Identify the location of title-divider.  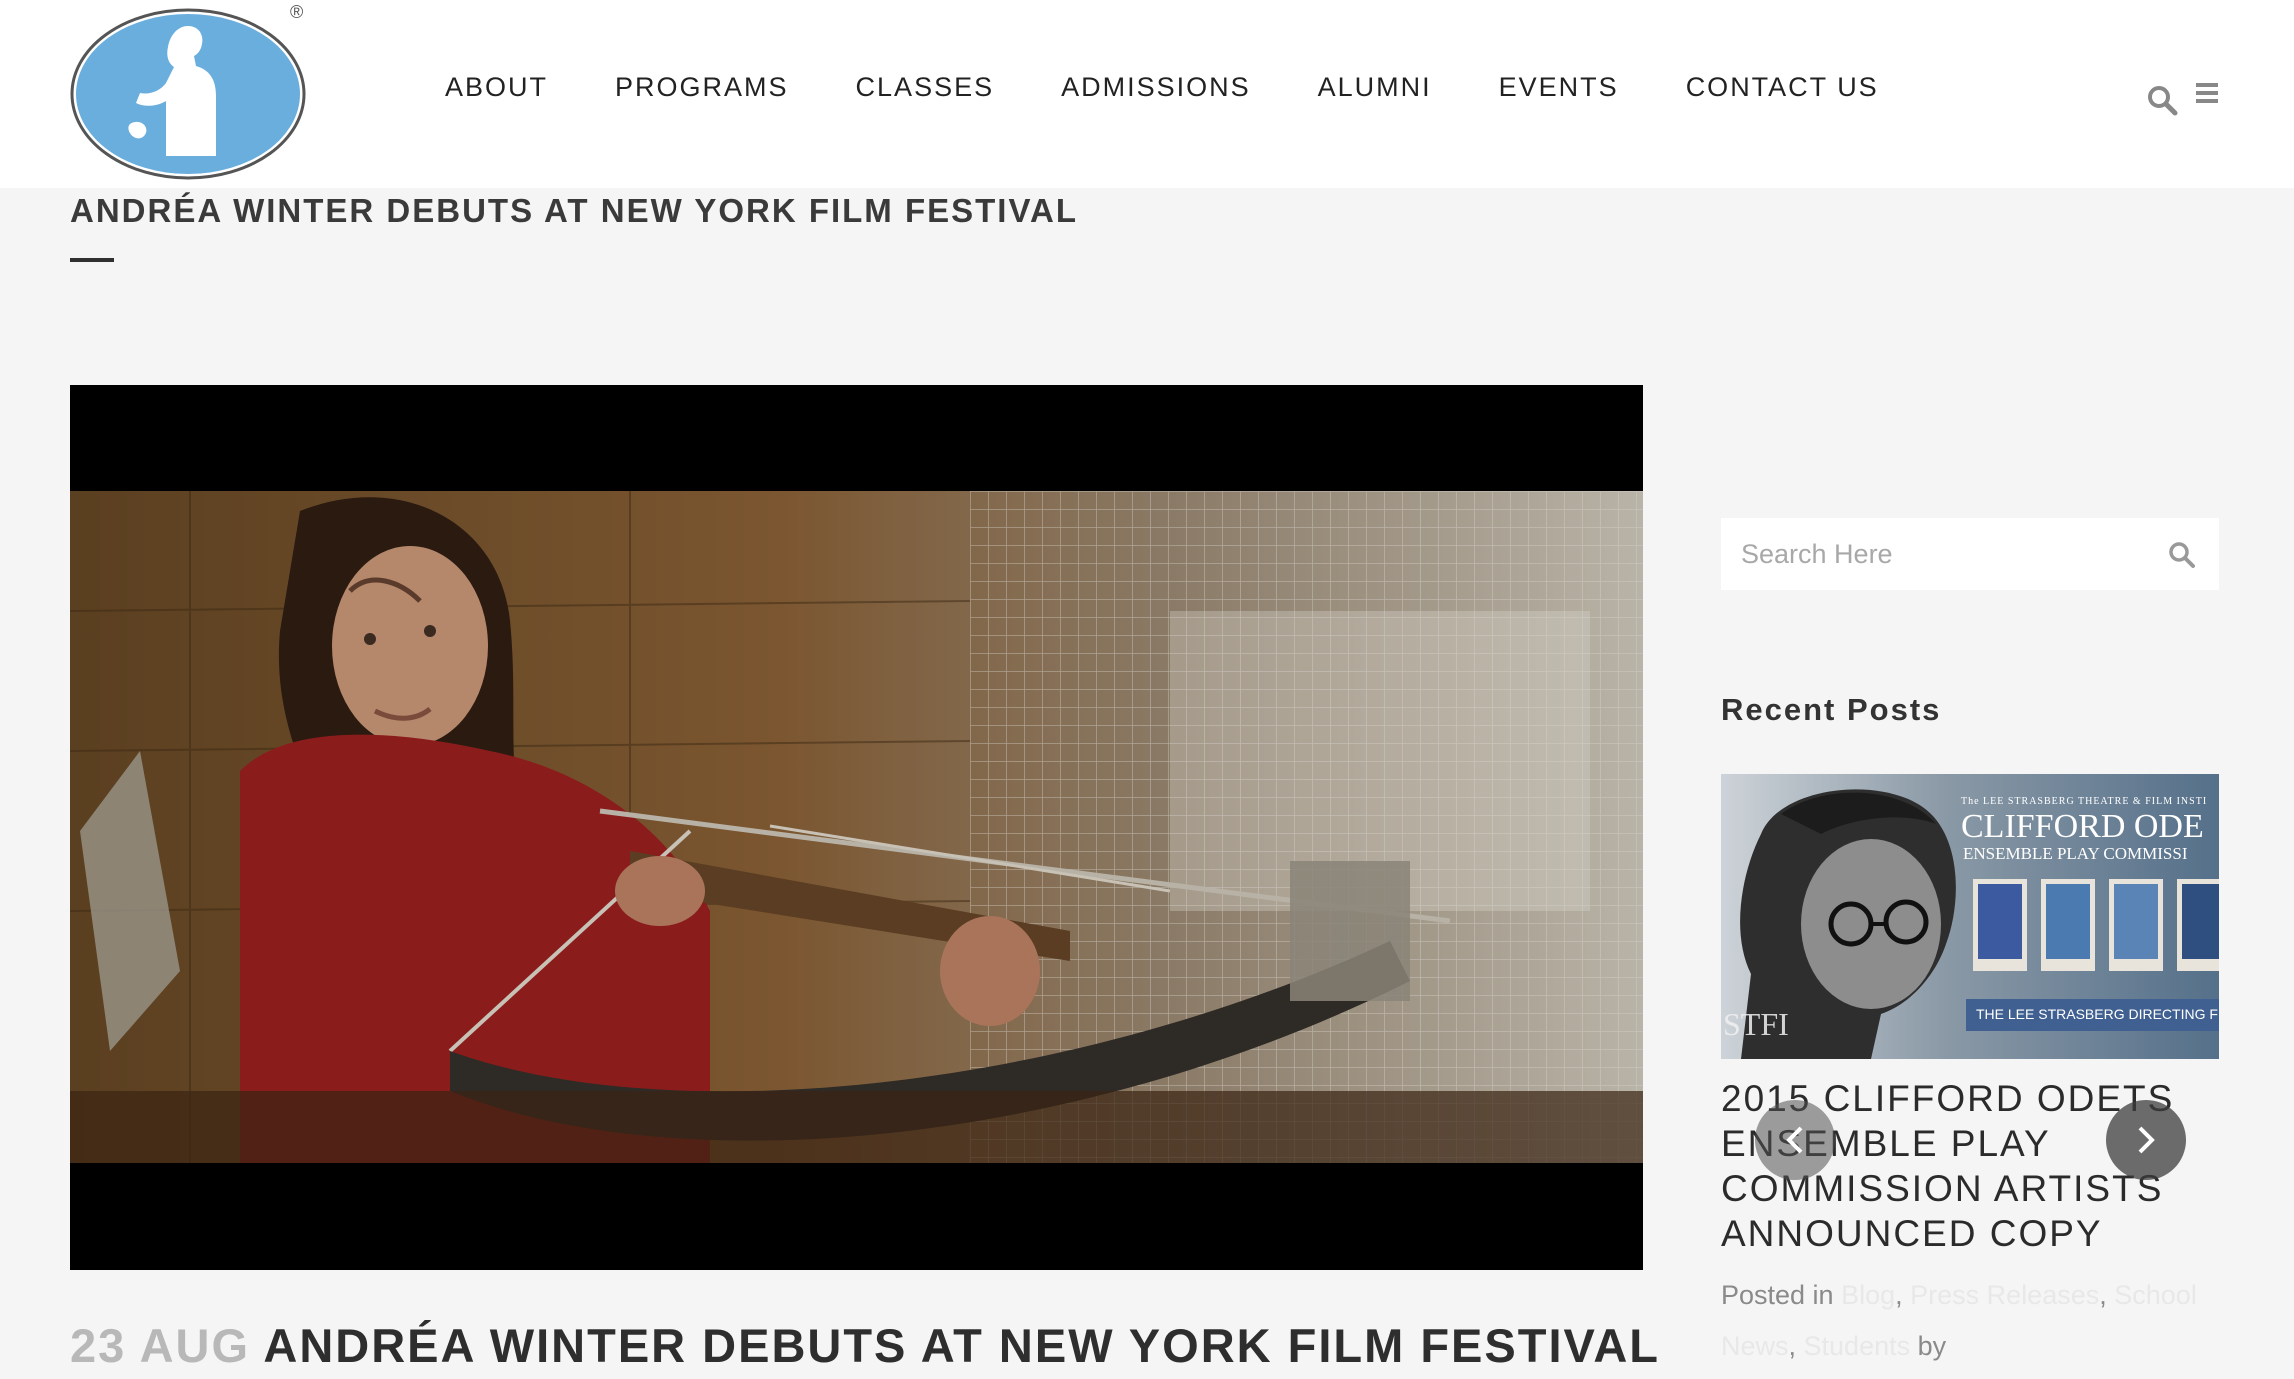
(92, 260).